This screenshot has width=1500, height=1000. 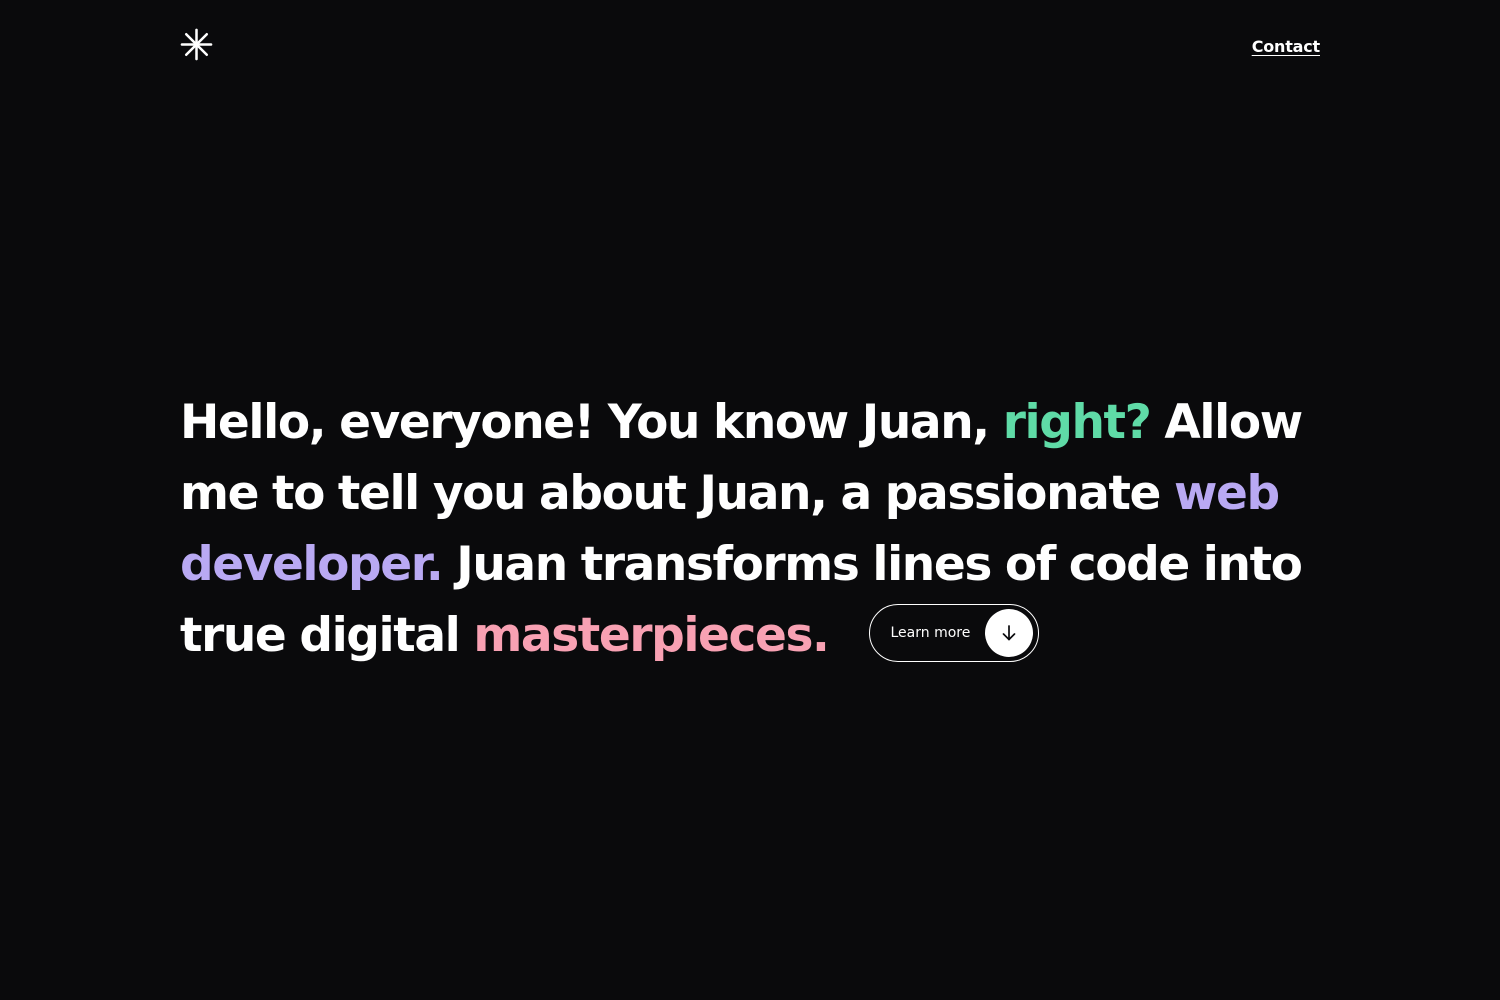 What do you see at coordinates (591, 422) in the screenshot?
I see `hero-text-intro: Hello, everyone! You know Juan,` at bounding box center [591, 422].